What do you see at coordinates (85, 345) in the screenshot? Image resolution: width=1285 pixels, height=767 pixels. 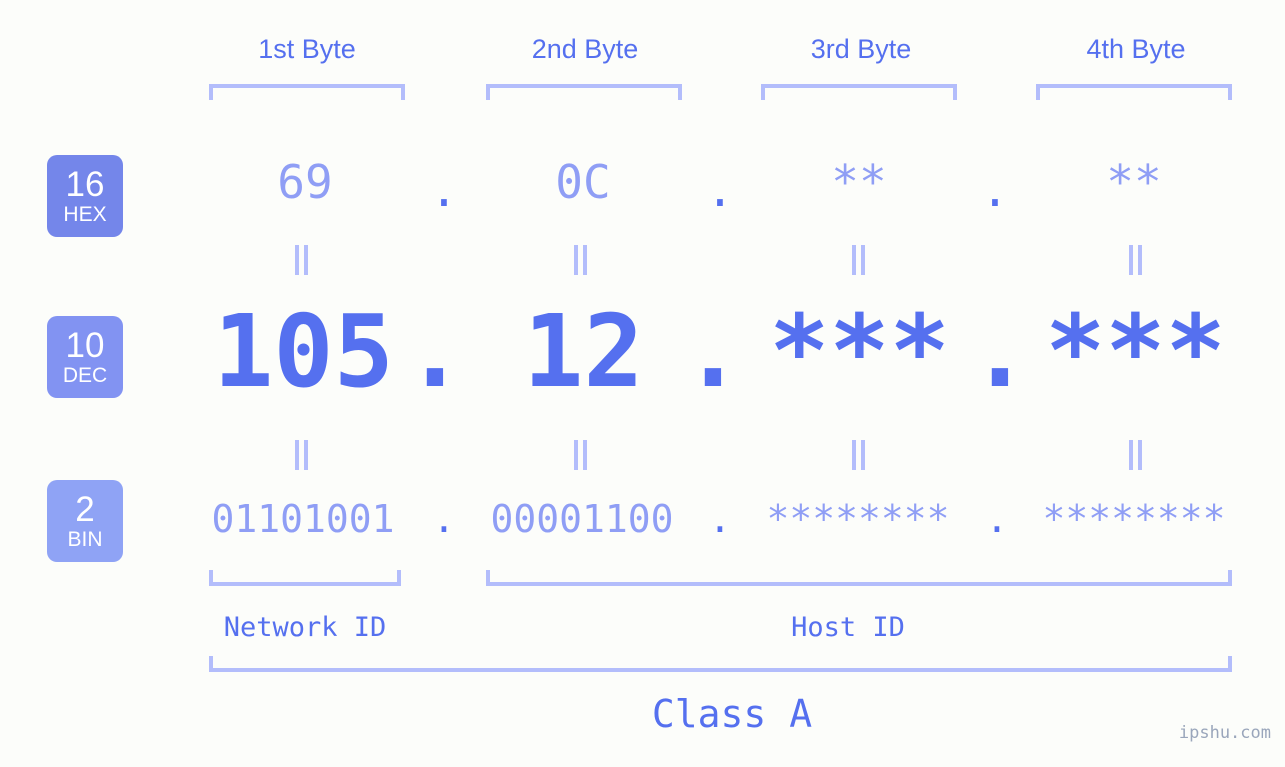 I see `base-badge-dec-number: 10` at bounding box center [85, 345].